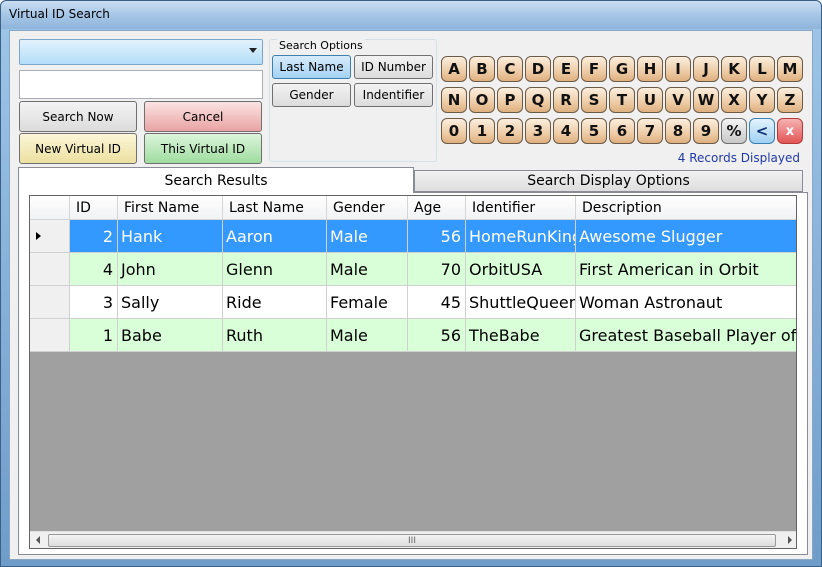 The width and height of the screenshot is (822, 567). What do you see at coordinates (678, 69) in the screenshot?
I see `key-i: I` at bounding box center [678, 69].